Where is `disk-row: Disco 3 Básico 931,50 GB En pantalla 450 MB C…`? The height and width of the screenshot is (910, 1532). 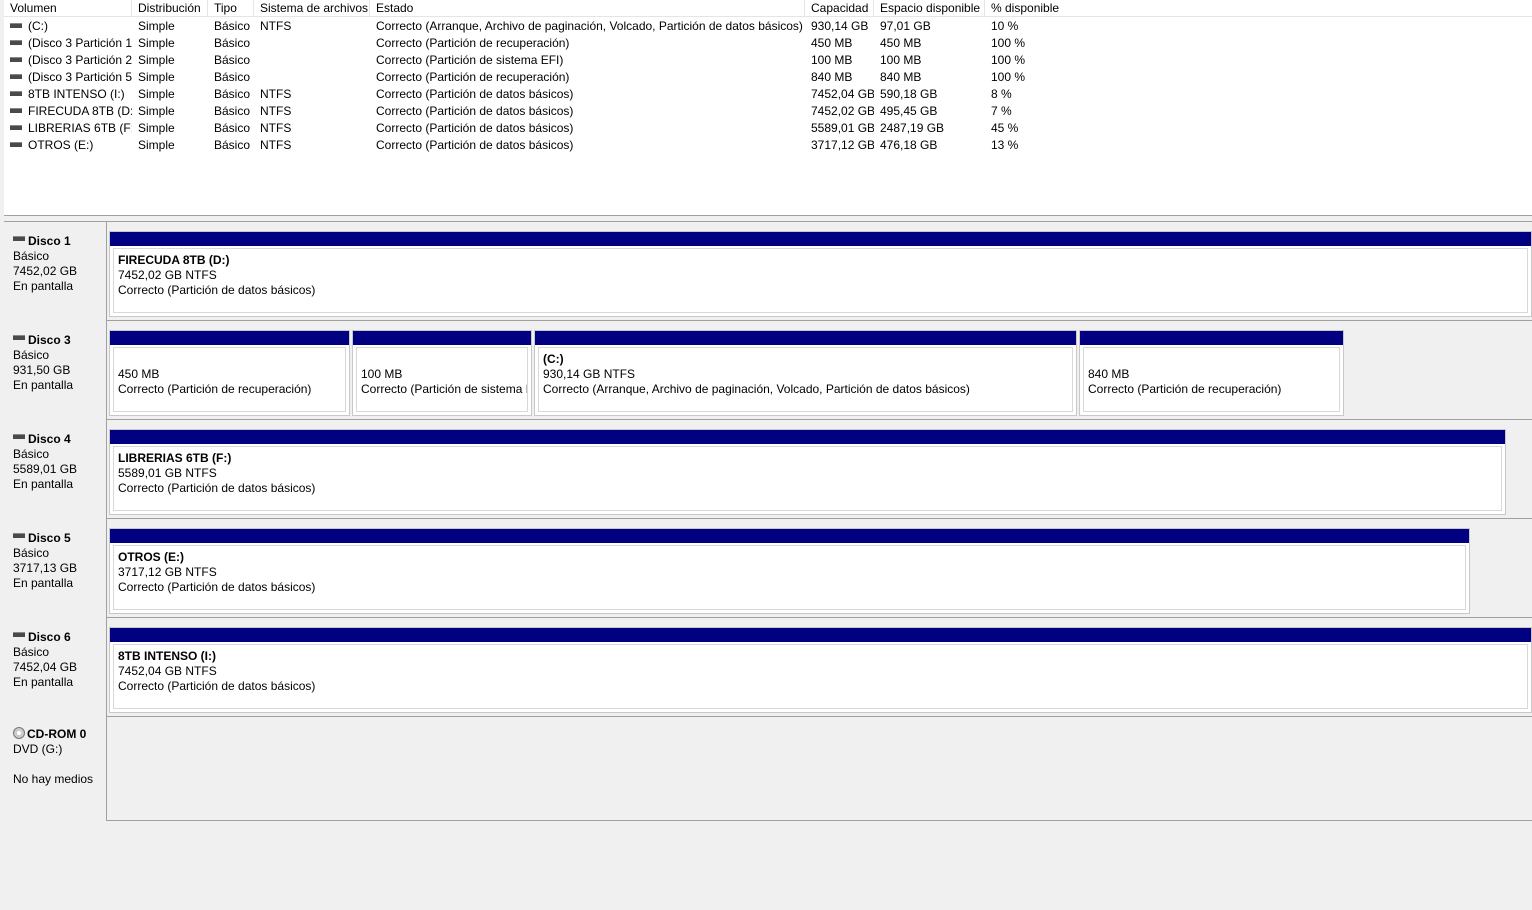
disk-row: Disco 3 Básico 931,50 GB En pantalla 450 MB C… is located at coordinates (768, 370).